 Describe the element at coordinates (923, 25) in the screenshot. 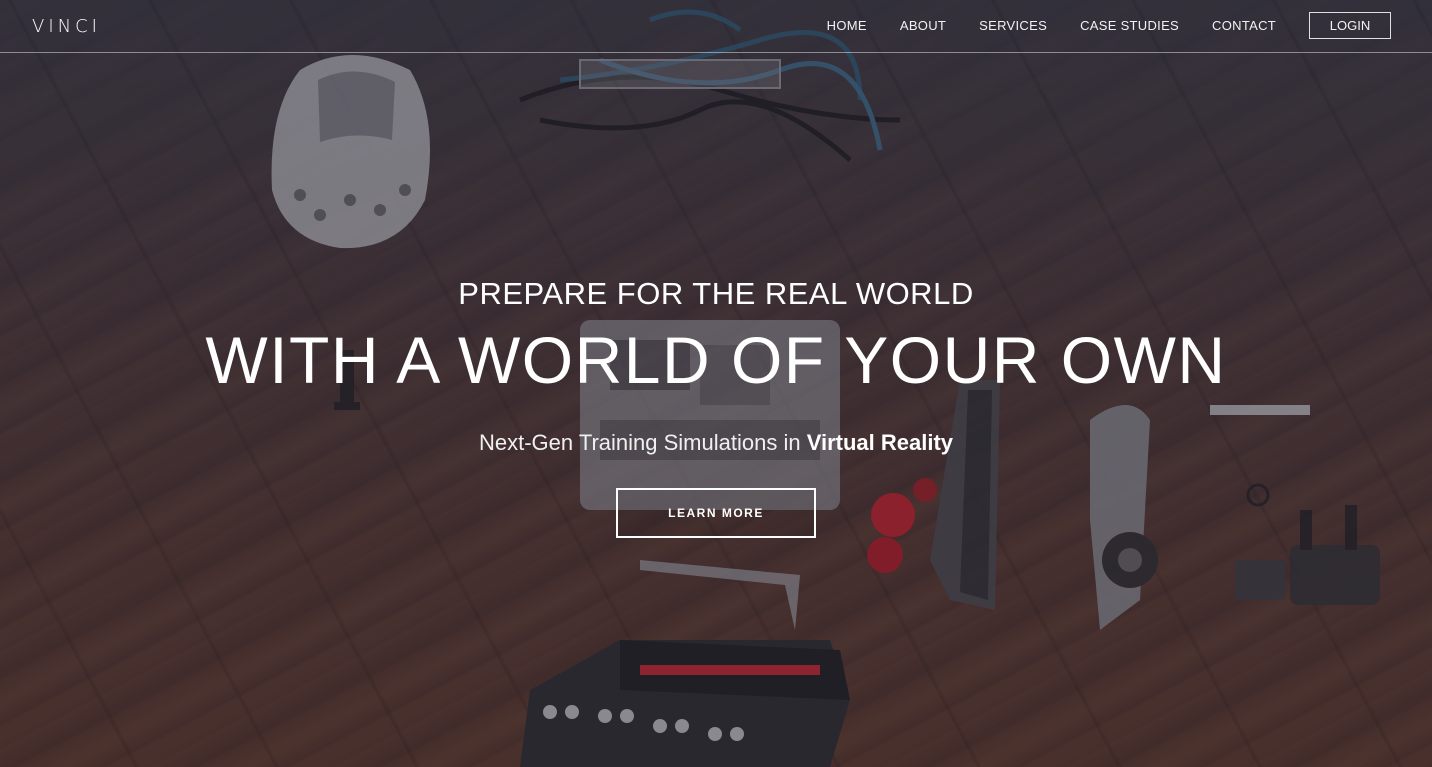

I see `nav-about: ABOUT` at that location.